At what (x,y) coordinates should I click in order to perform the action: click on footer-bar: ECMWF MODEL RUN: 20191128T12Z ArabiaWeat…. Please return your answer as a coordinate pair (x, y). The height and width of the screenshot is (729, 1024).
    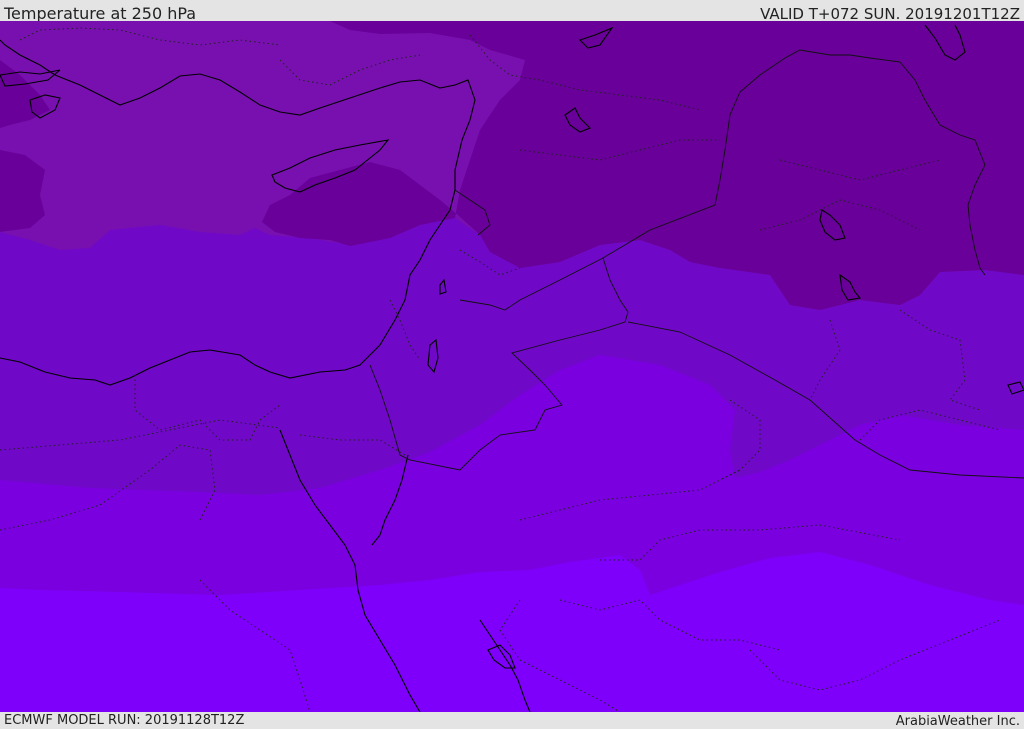
    Looking at the image, I should click on (512, 720).